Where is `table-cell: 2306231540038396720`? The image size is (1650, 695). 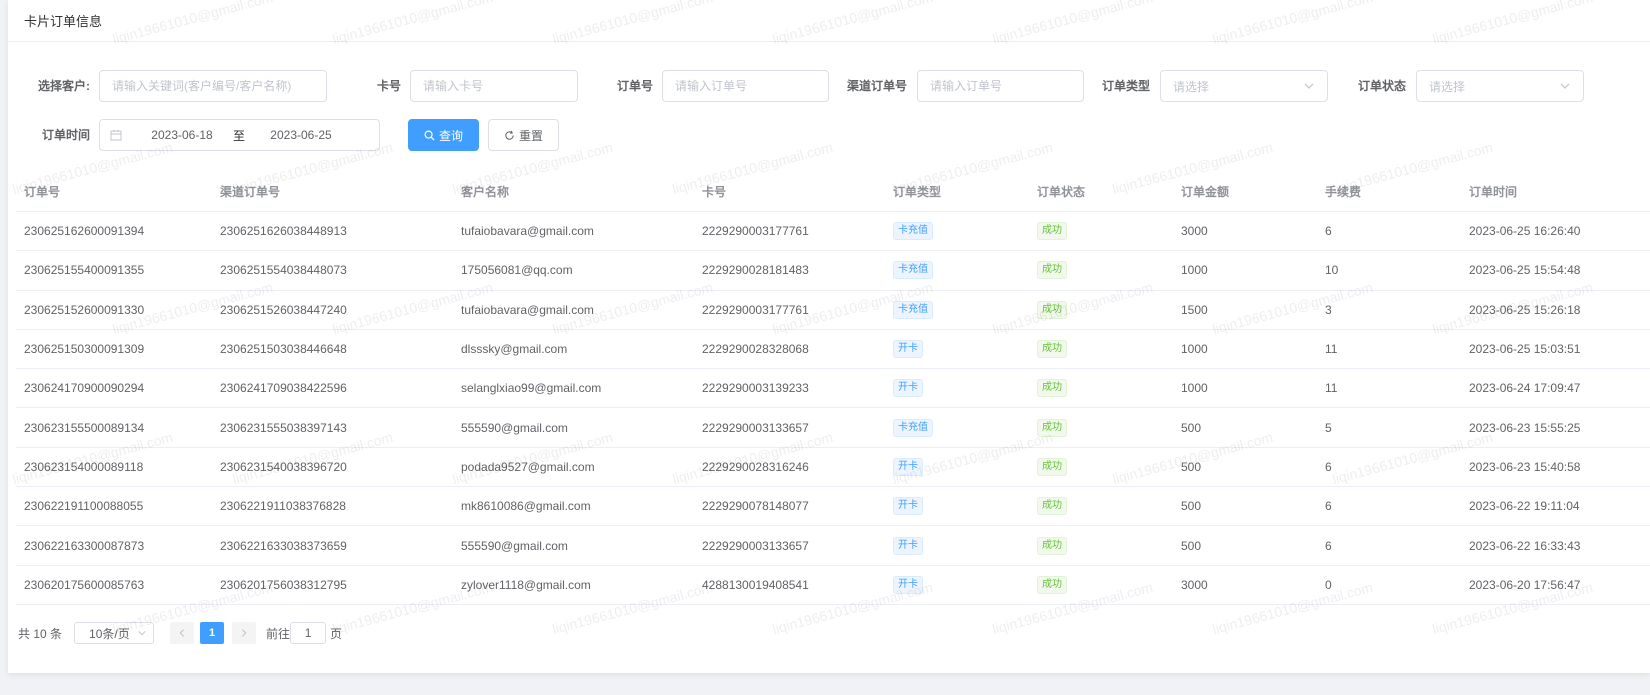 table-cell: 2306231540038396720 is located at coordinates (283, 466).